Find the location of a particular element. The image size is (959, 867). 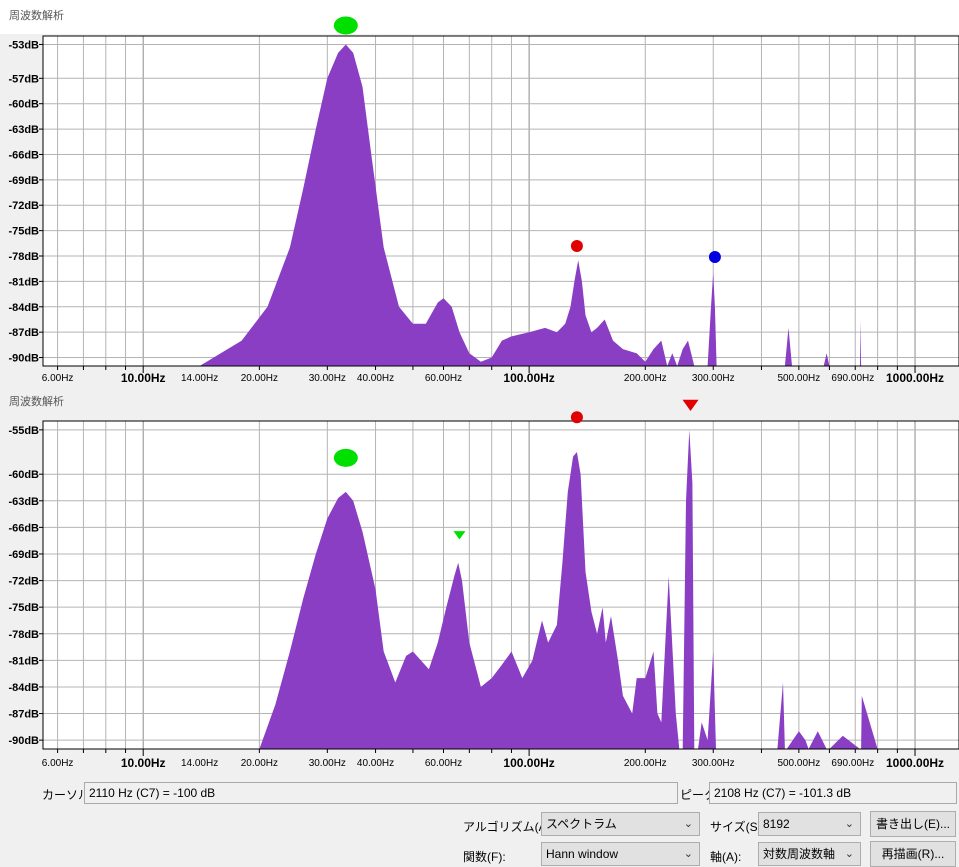

top-panel-title: 周波数解析 is located at coordinates (36, 15).